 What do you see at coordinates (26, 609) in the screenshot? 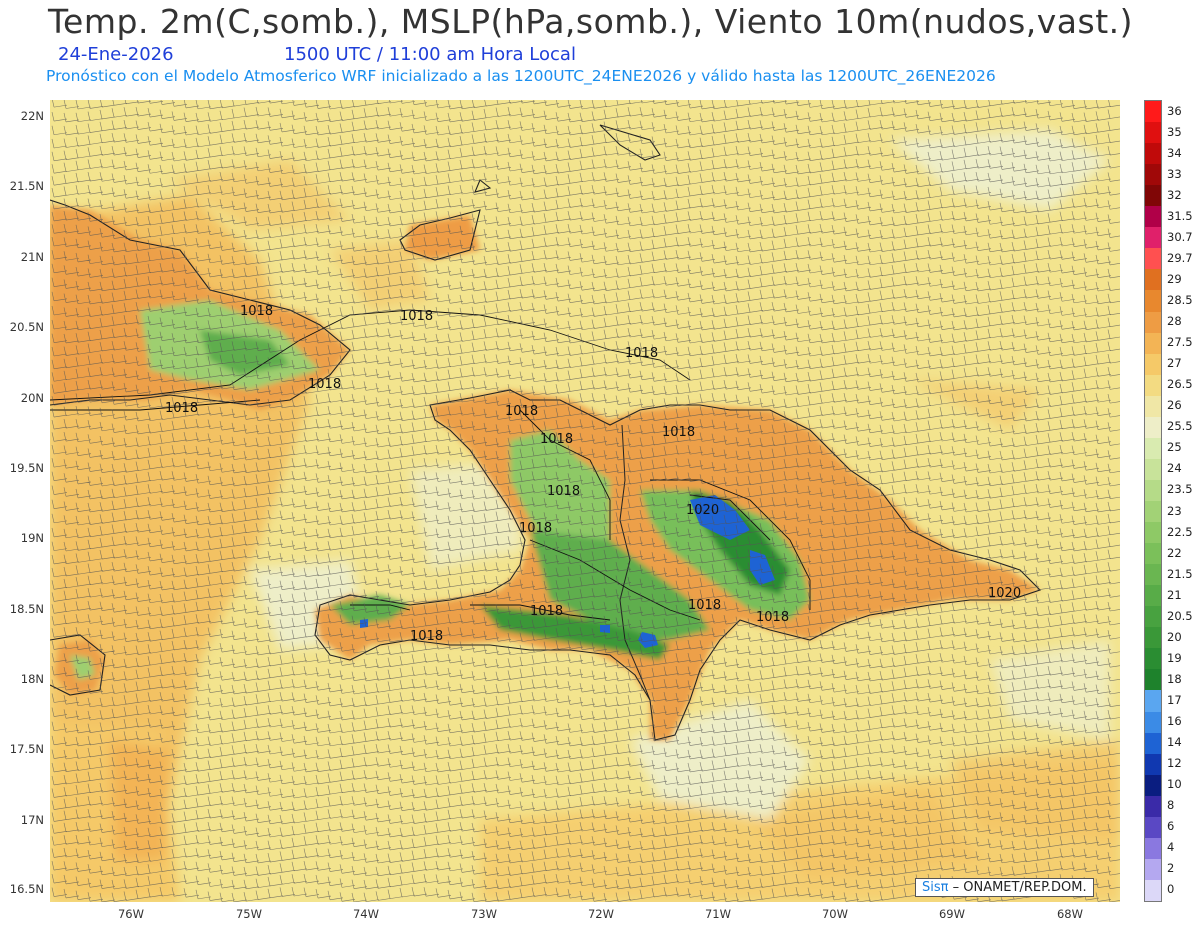
I see `lat-label: 18.5N` at bounding box center [26, 609].